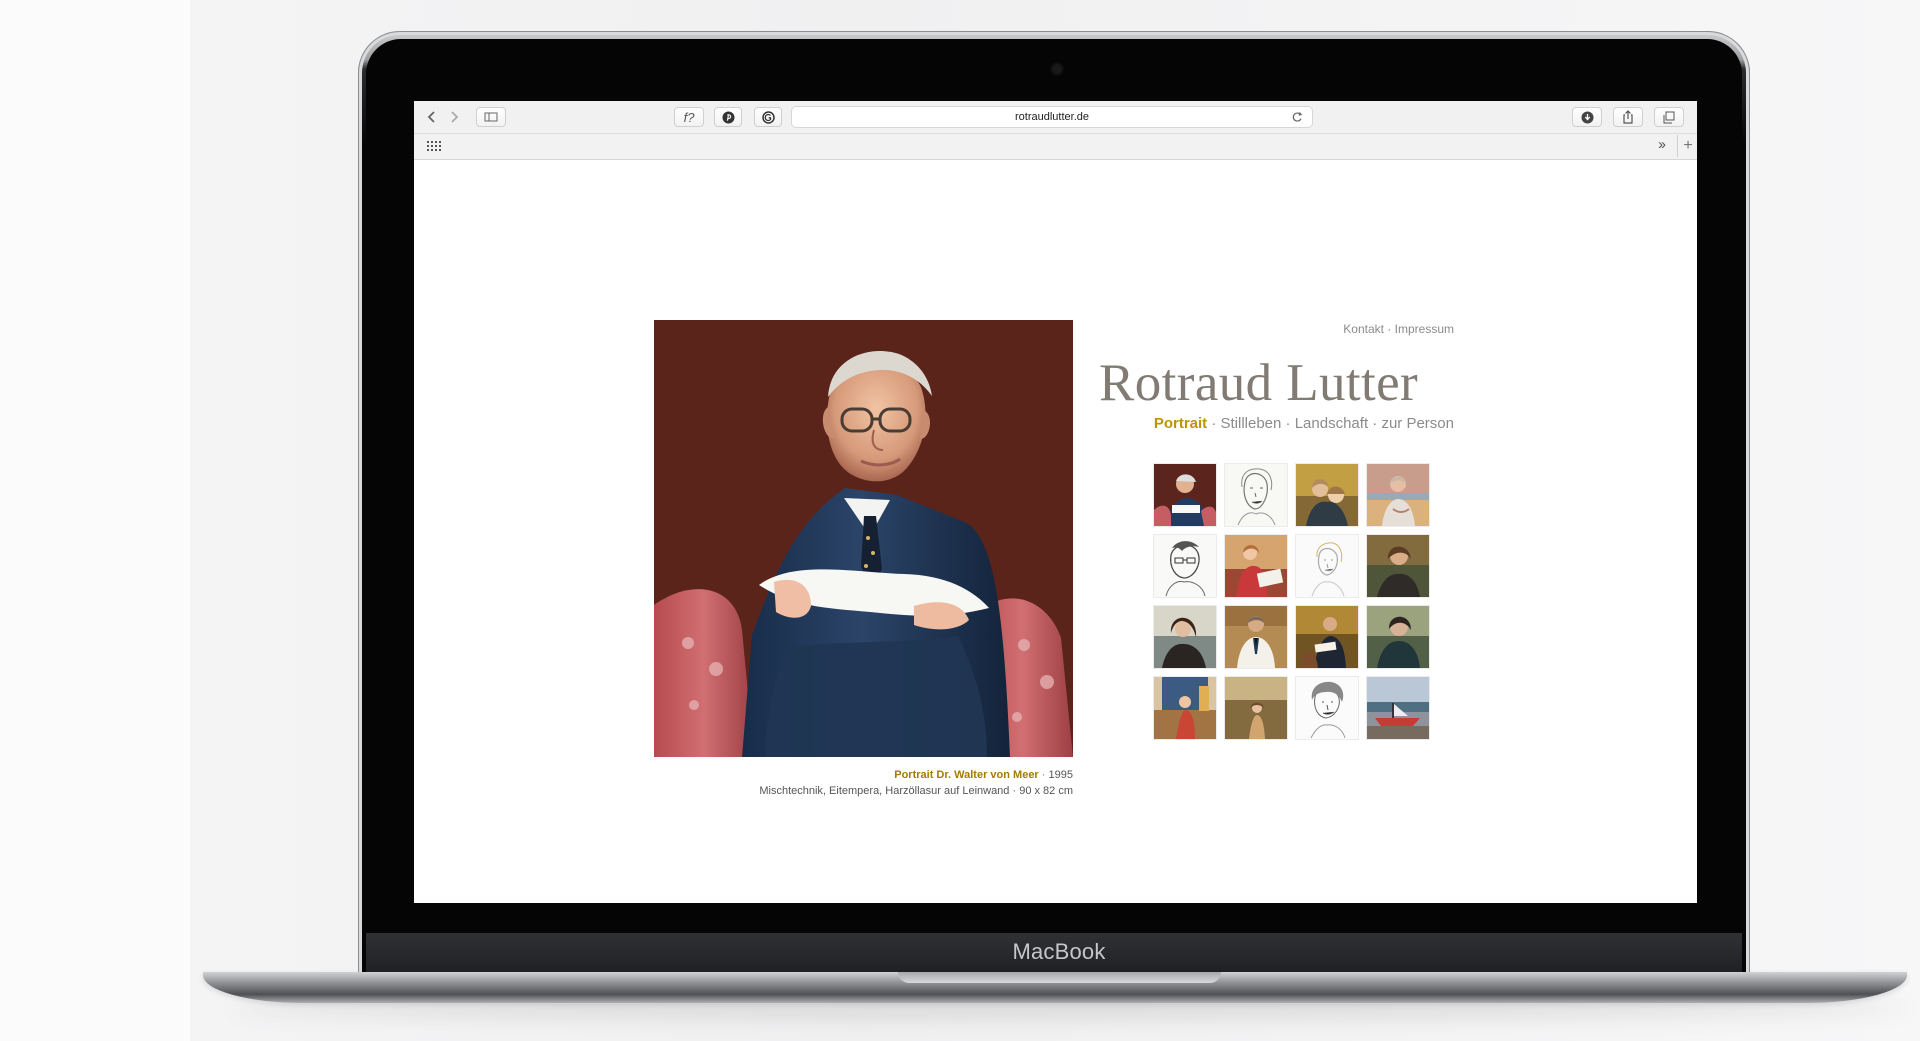  I want to click on category-landschaft: Landschaft, so click(1331, 423).